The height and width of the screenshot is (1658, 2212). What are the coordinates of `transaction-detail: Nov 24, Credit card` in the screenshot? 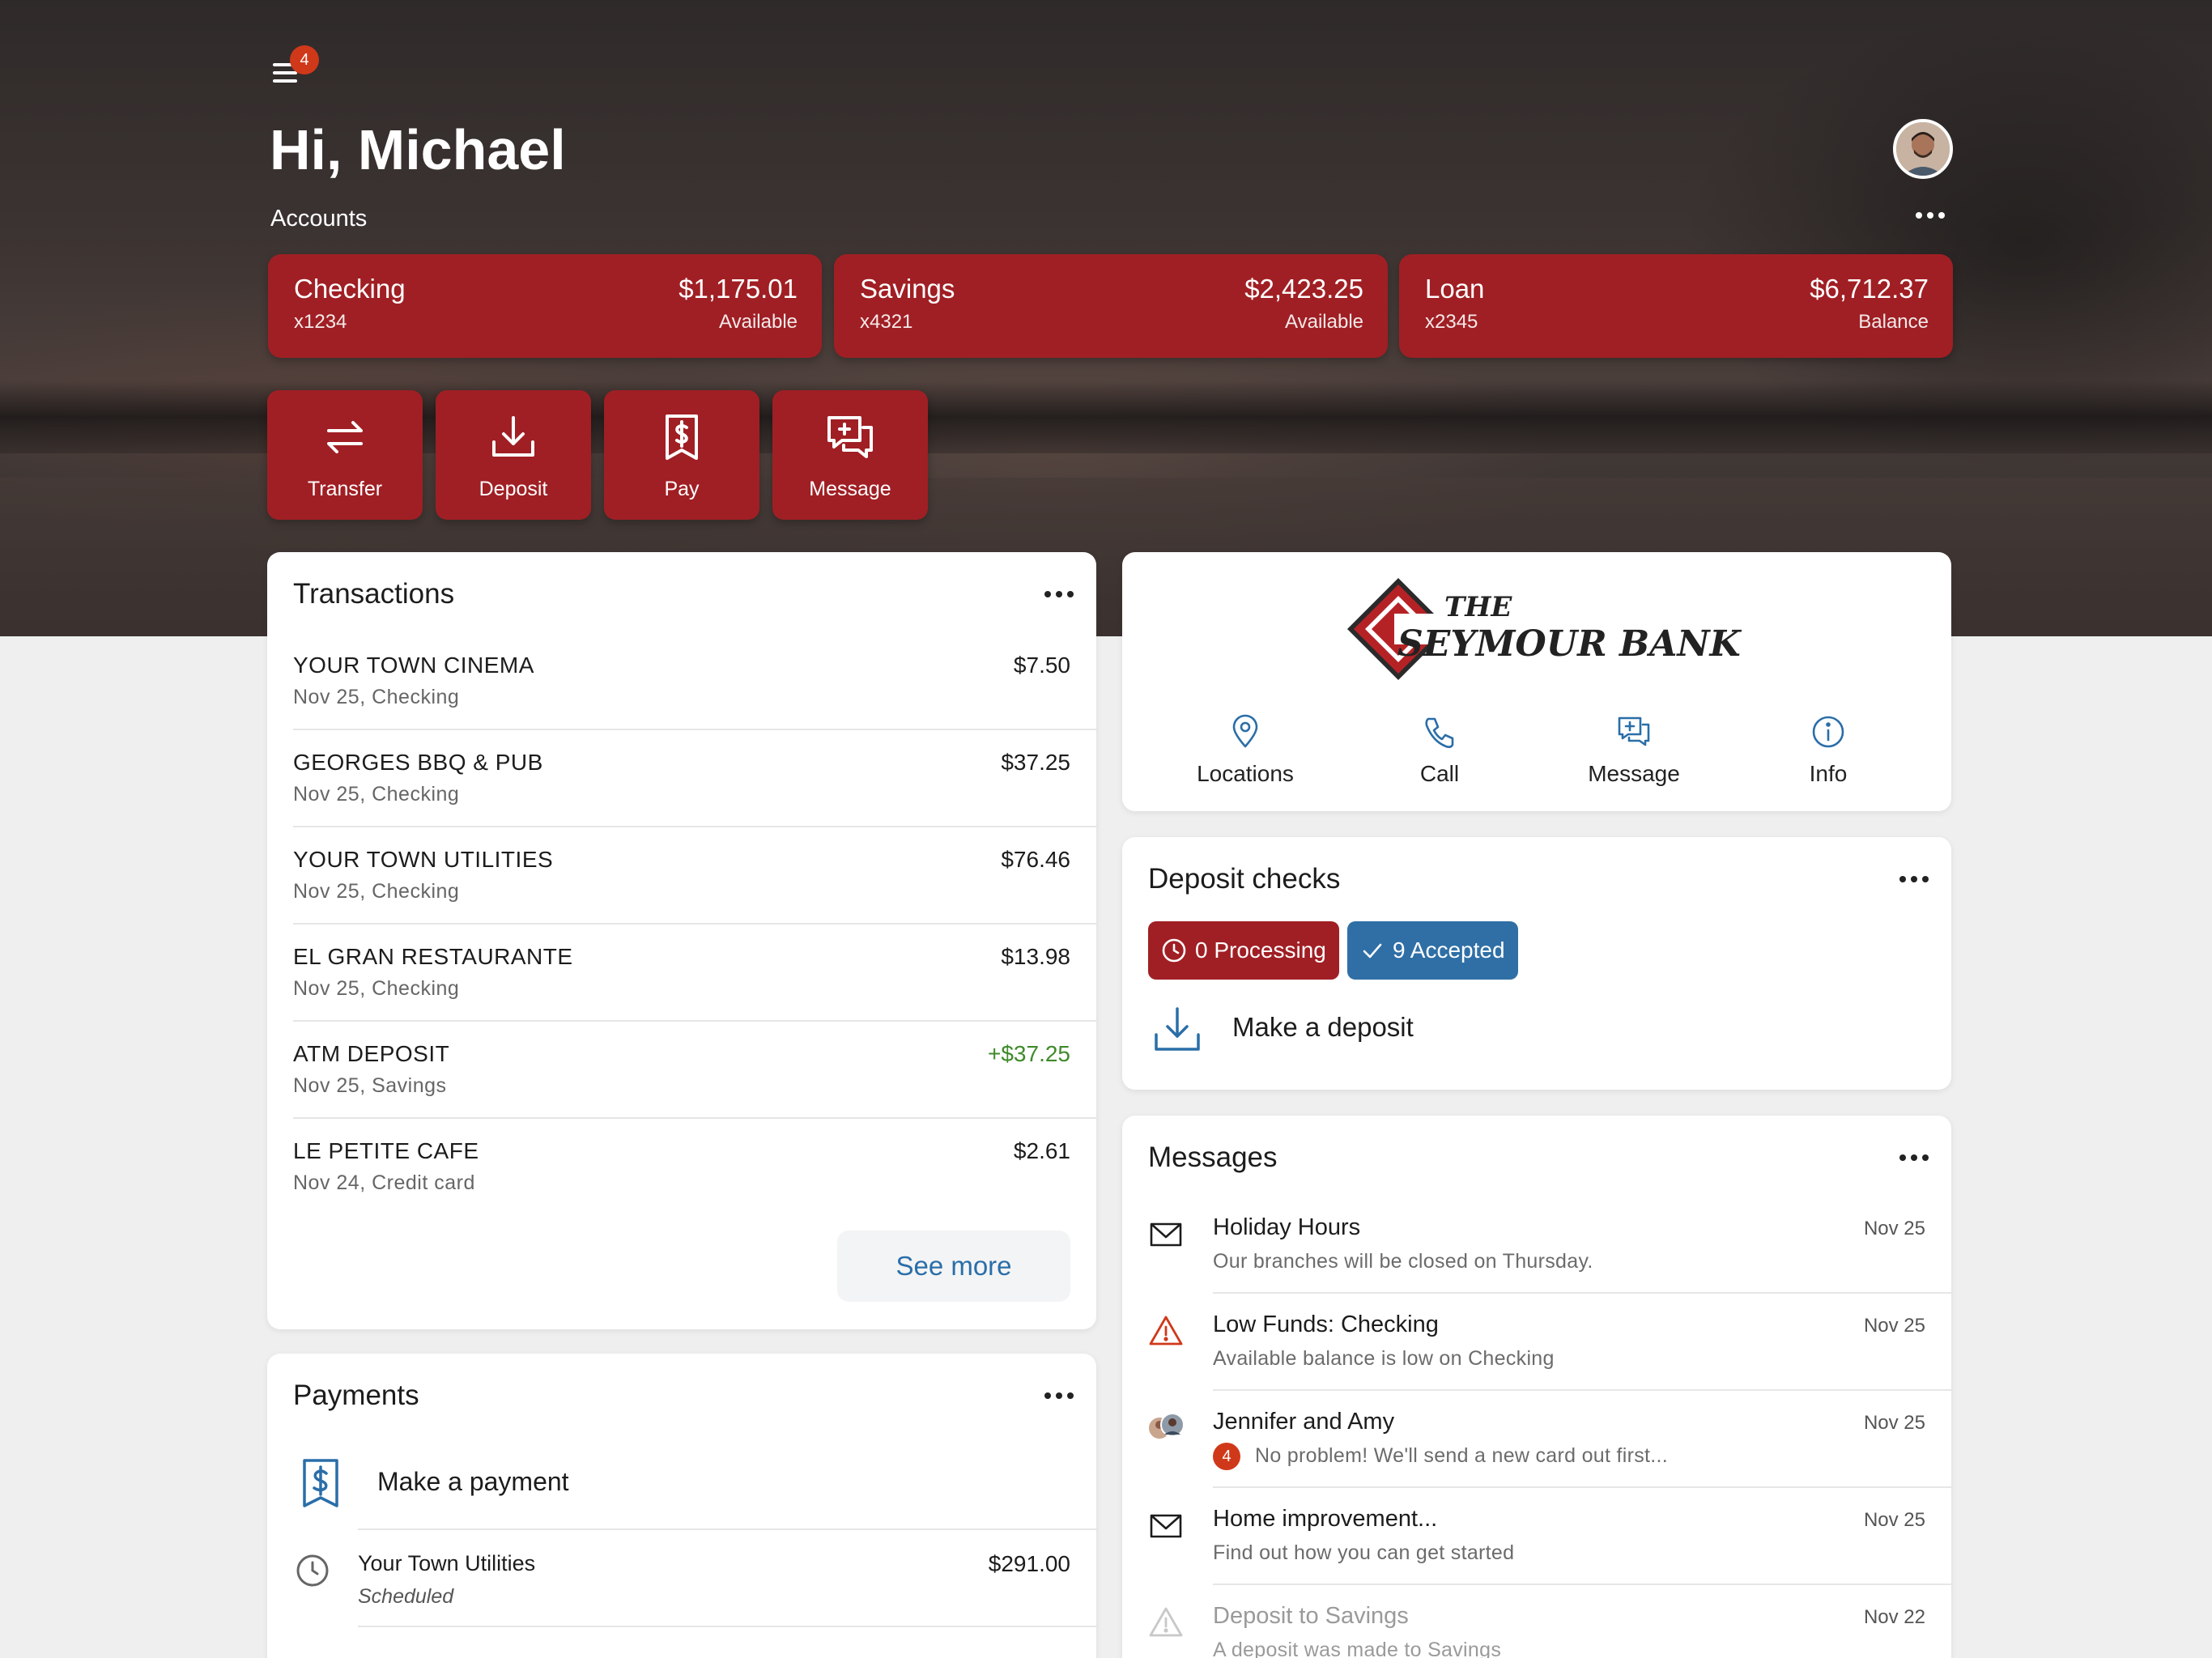 It's located at (384, 1182).